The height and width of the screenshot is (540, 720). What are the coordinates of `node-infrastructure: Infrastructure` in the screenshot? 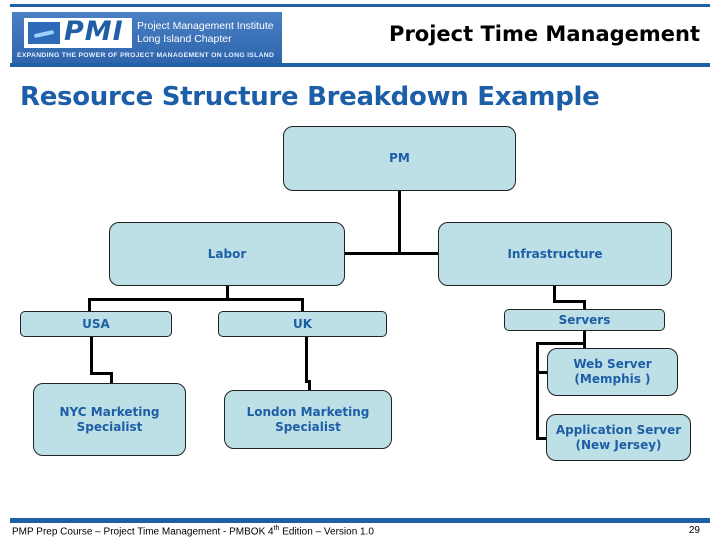 It's located at (555, 254).